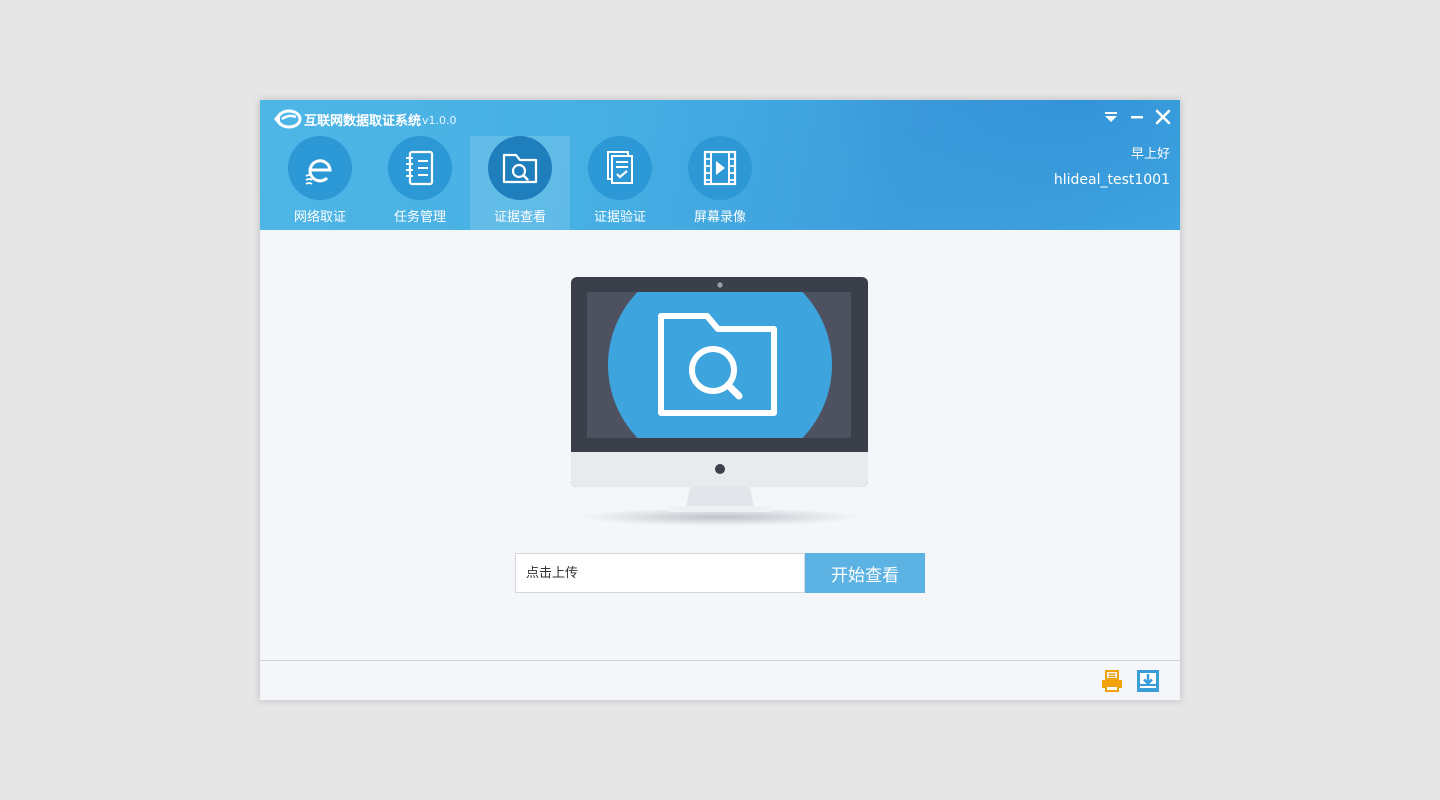 The height and width of the screenshot is (800, 1440). Describe the element at coordinates (620, 168) in the screenshot. I see `document-check-icon` at that location.